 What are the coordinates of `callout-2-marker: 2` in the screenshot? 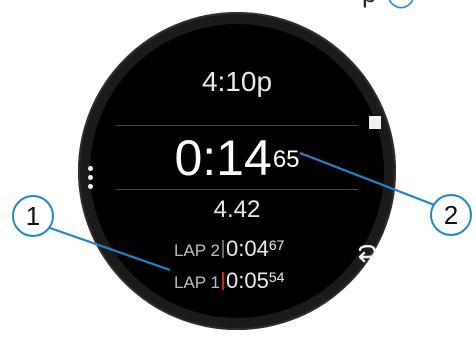 It's located at (451, 215).